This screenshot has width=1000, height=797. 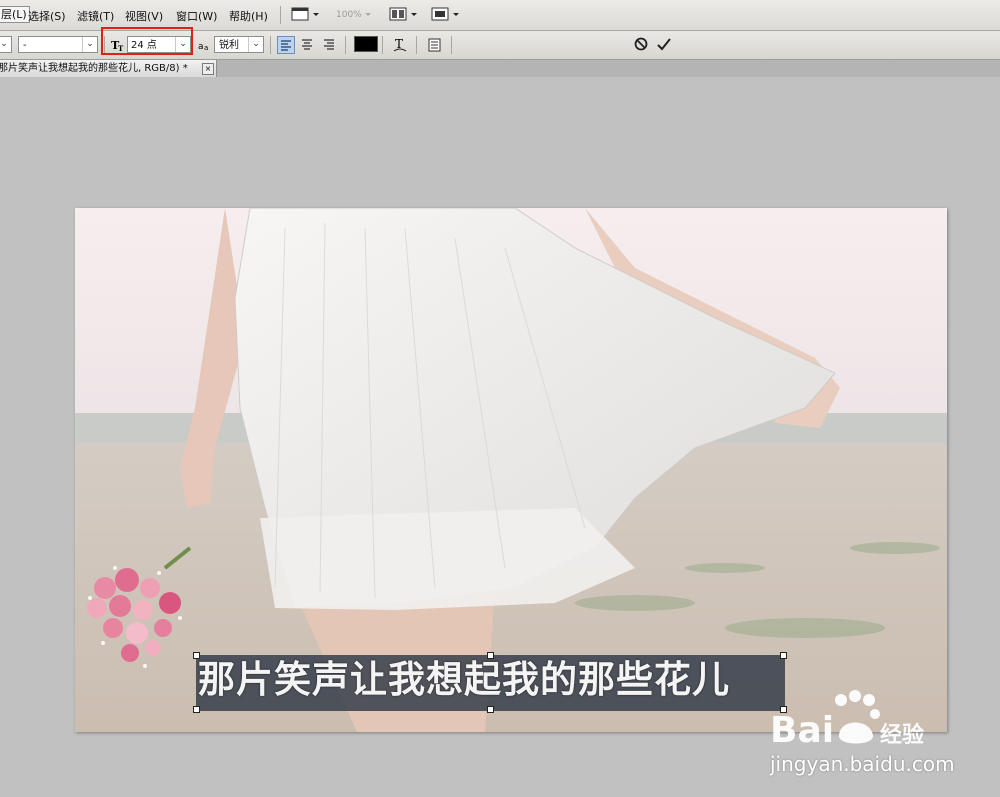 What do you see at coordinates (47, 16) in the screenshot?
I see `menu-select: 选择(S)` at bounding box center [47, 16].